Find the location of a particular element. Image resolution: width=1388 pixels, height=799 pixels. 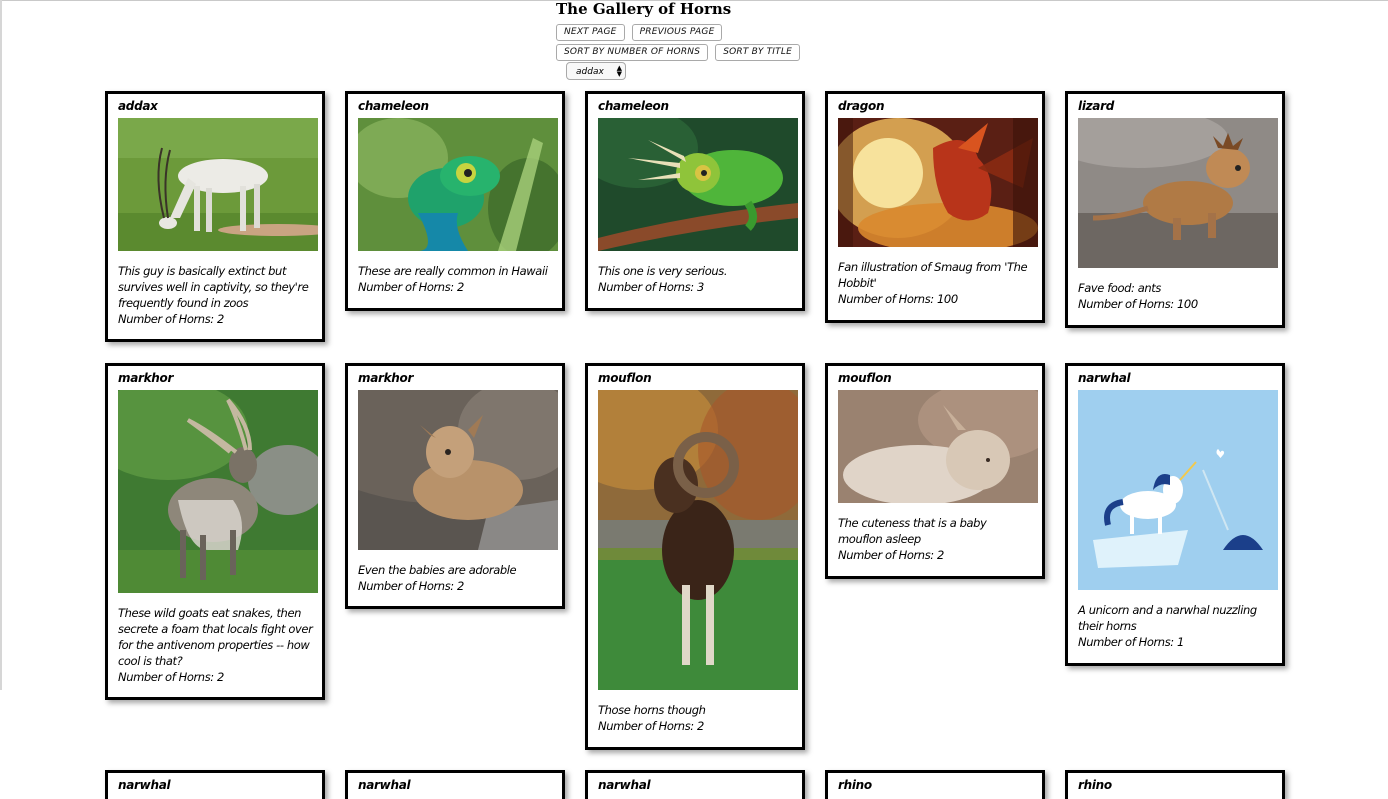

markhor-image is located at coordinates (218, 491).